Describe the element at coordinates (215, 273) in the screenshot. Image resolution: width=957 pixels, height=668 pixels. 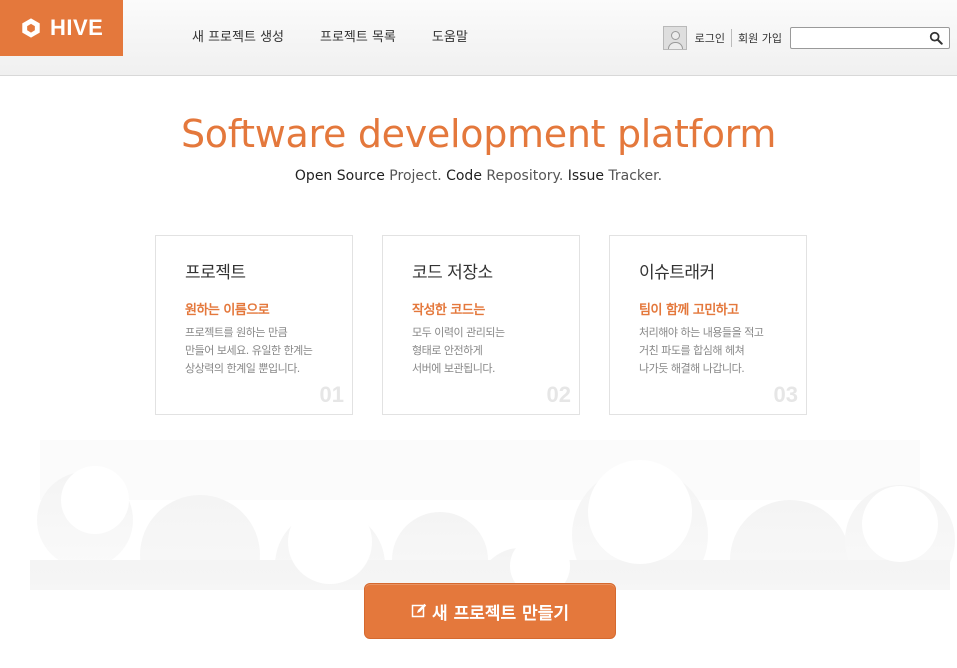
I see `card-title: 프로젝트` at that location.